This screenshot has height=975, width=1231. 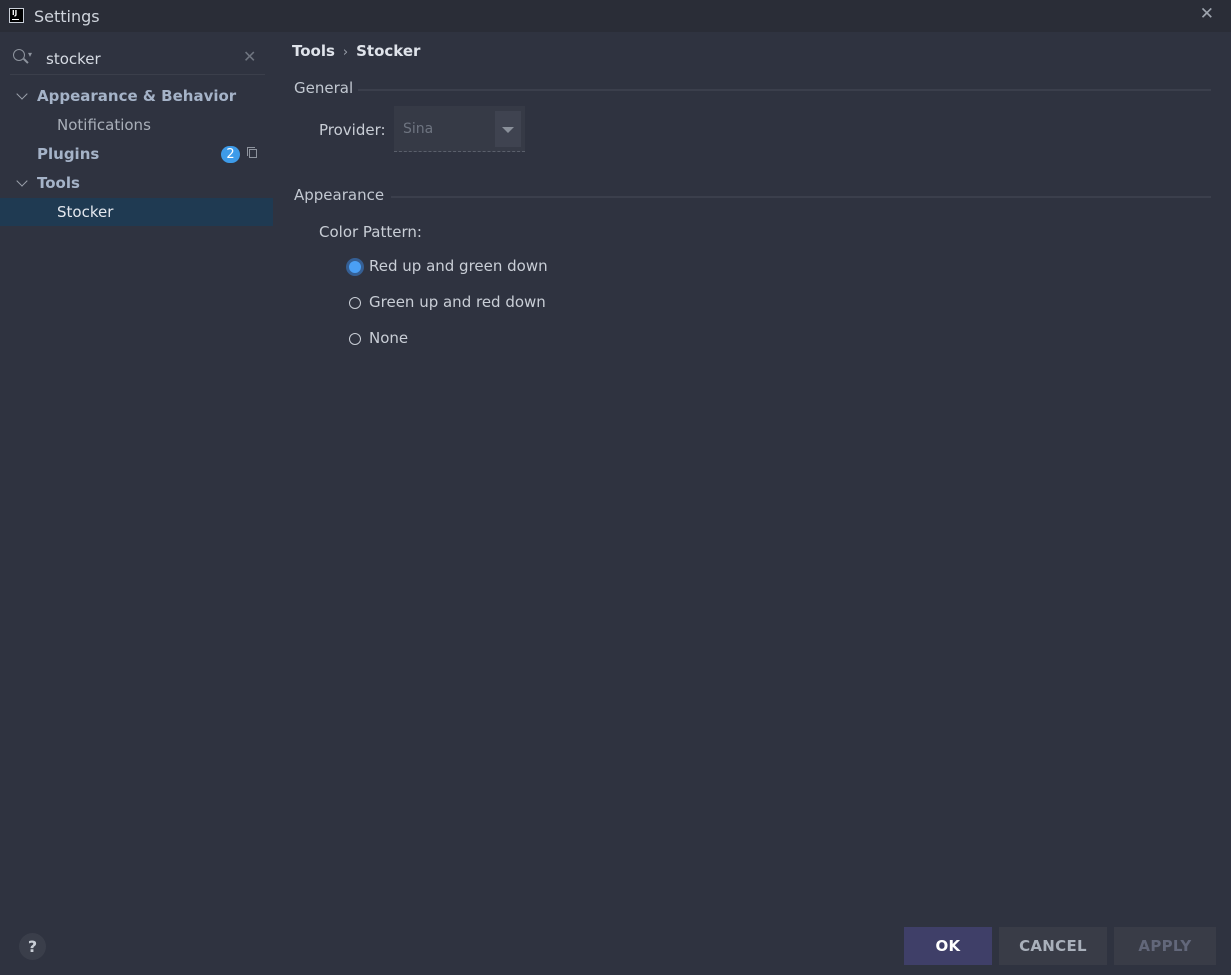 What do you see at coordinates (948, 946) in the screenshot?
I see `ok-button: OK` at bounding box center [948, 946].